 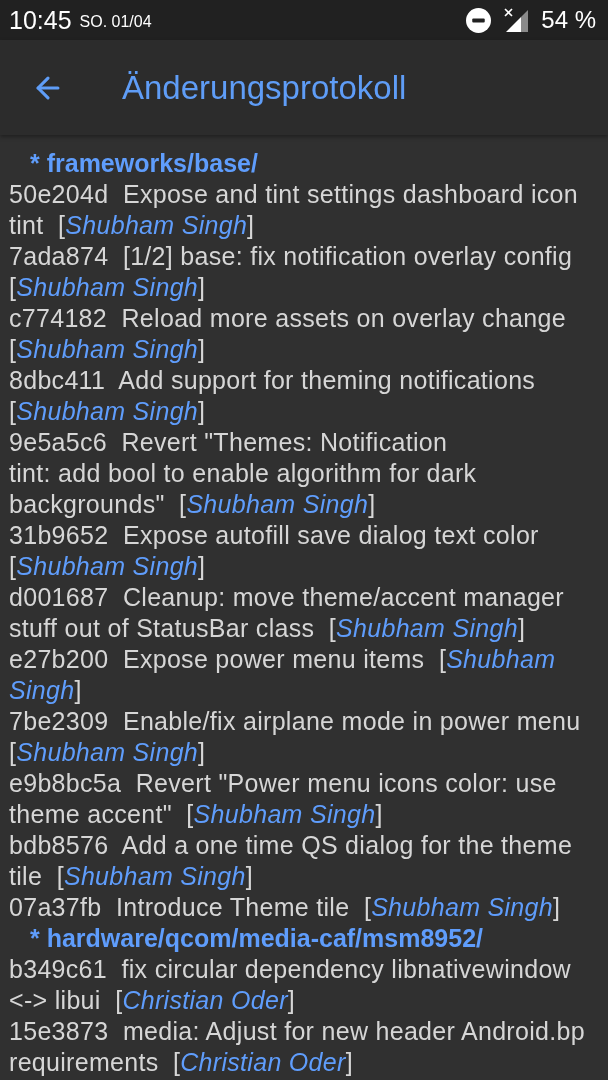 What do you see at coordinates (144, 163) in the screenshot?
I see `section-heading: * frameworks/base/` at bounding box center [144, 163].